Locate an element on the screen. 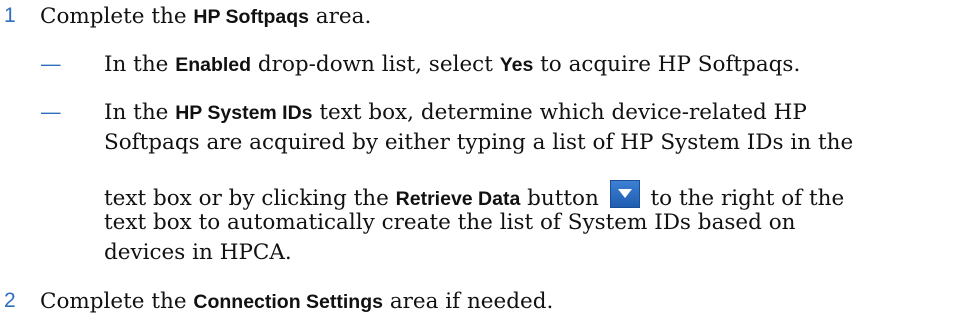 Image resolution: width=959 pixels, height=330 pixels. substep-text-d: to acquire HP Softpaqs. is located at coordinates (667, 64).